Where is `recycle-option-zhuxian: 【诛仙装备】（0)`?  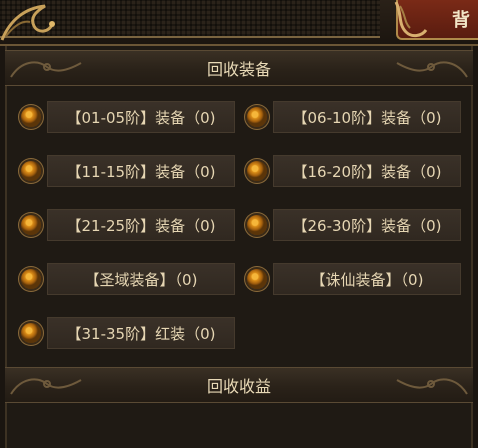 recycle-option-zhuxian: 【诛仙装备】（0) is located at coordinates (355, 279).